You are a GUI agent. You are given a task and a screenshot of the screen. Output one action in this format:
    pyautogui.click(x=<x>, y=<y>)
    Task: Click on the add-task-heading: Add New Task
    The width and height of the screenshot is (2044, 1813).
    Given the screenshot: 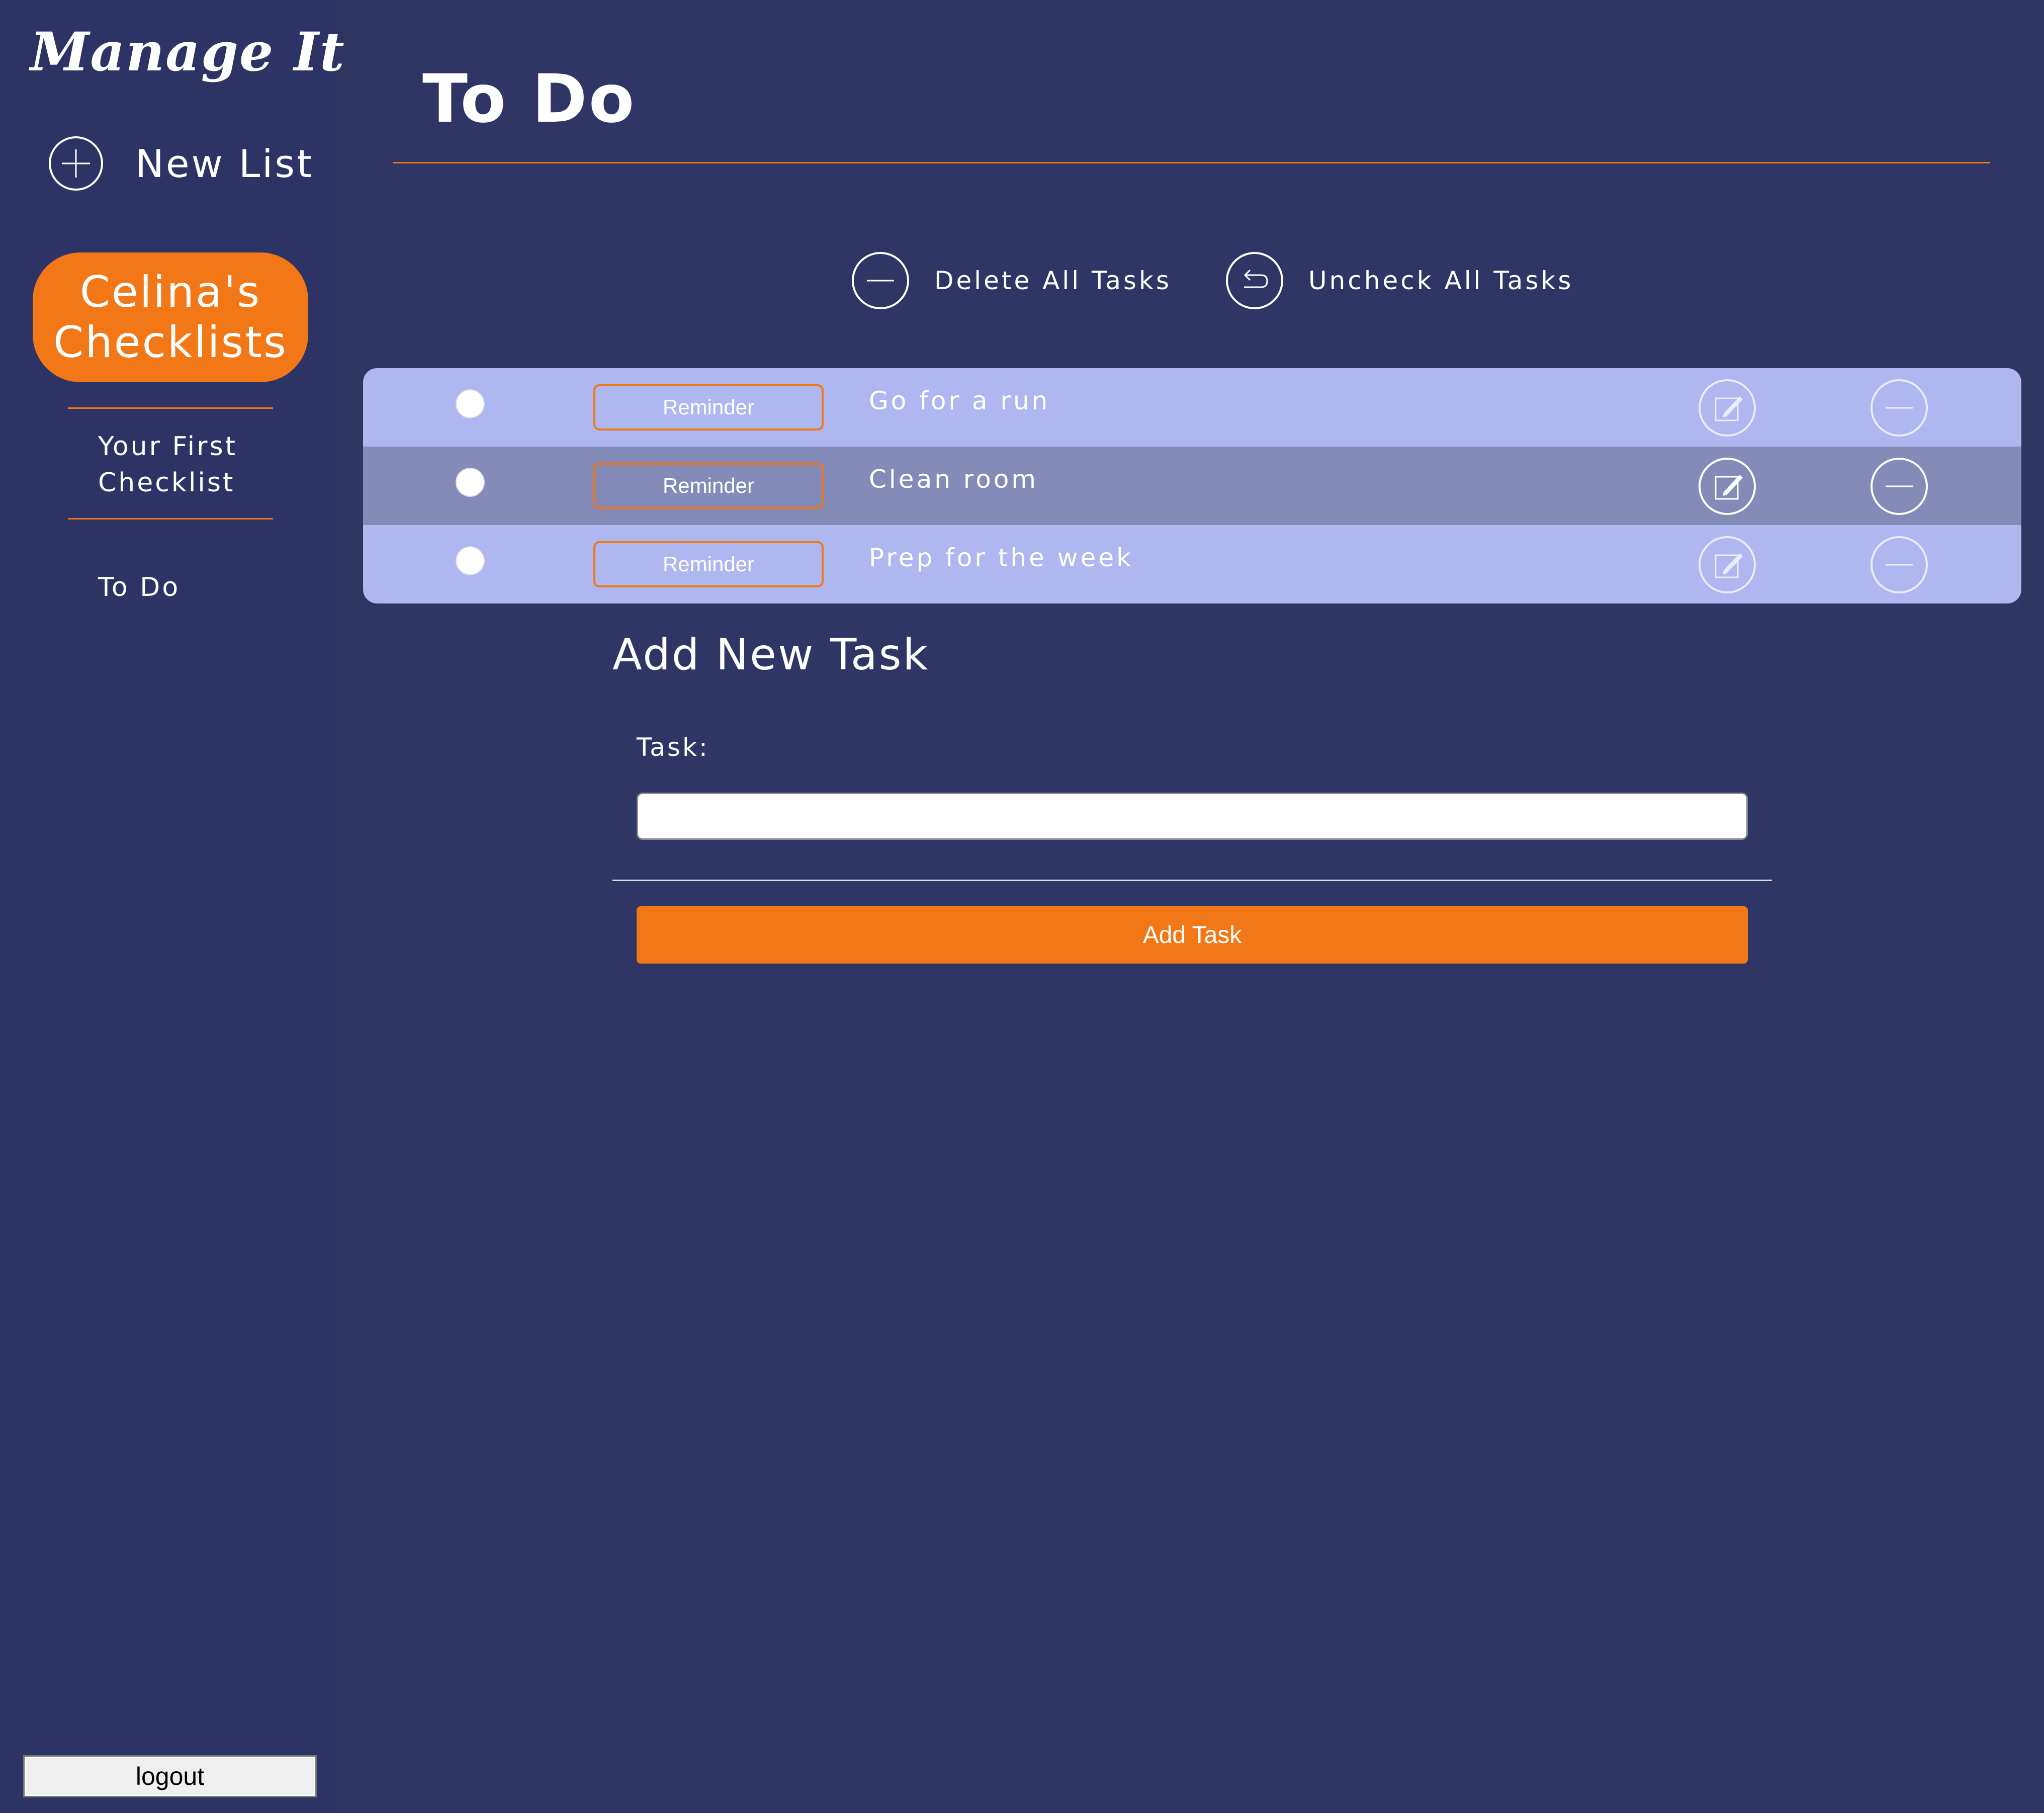 What is the action you would take?
    pyautogui.click(x=771, y=655)
    